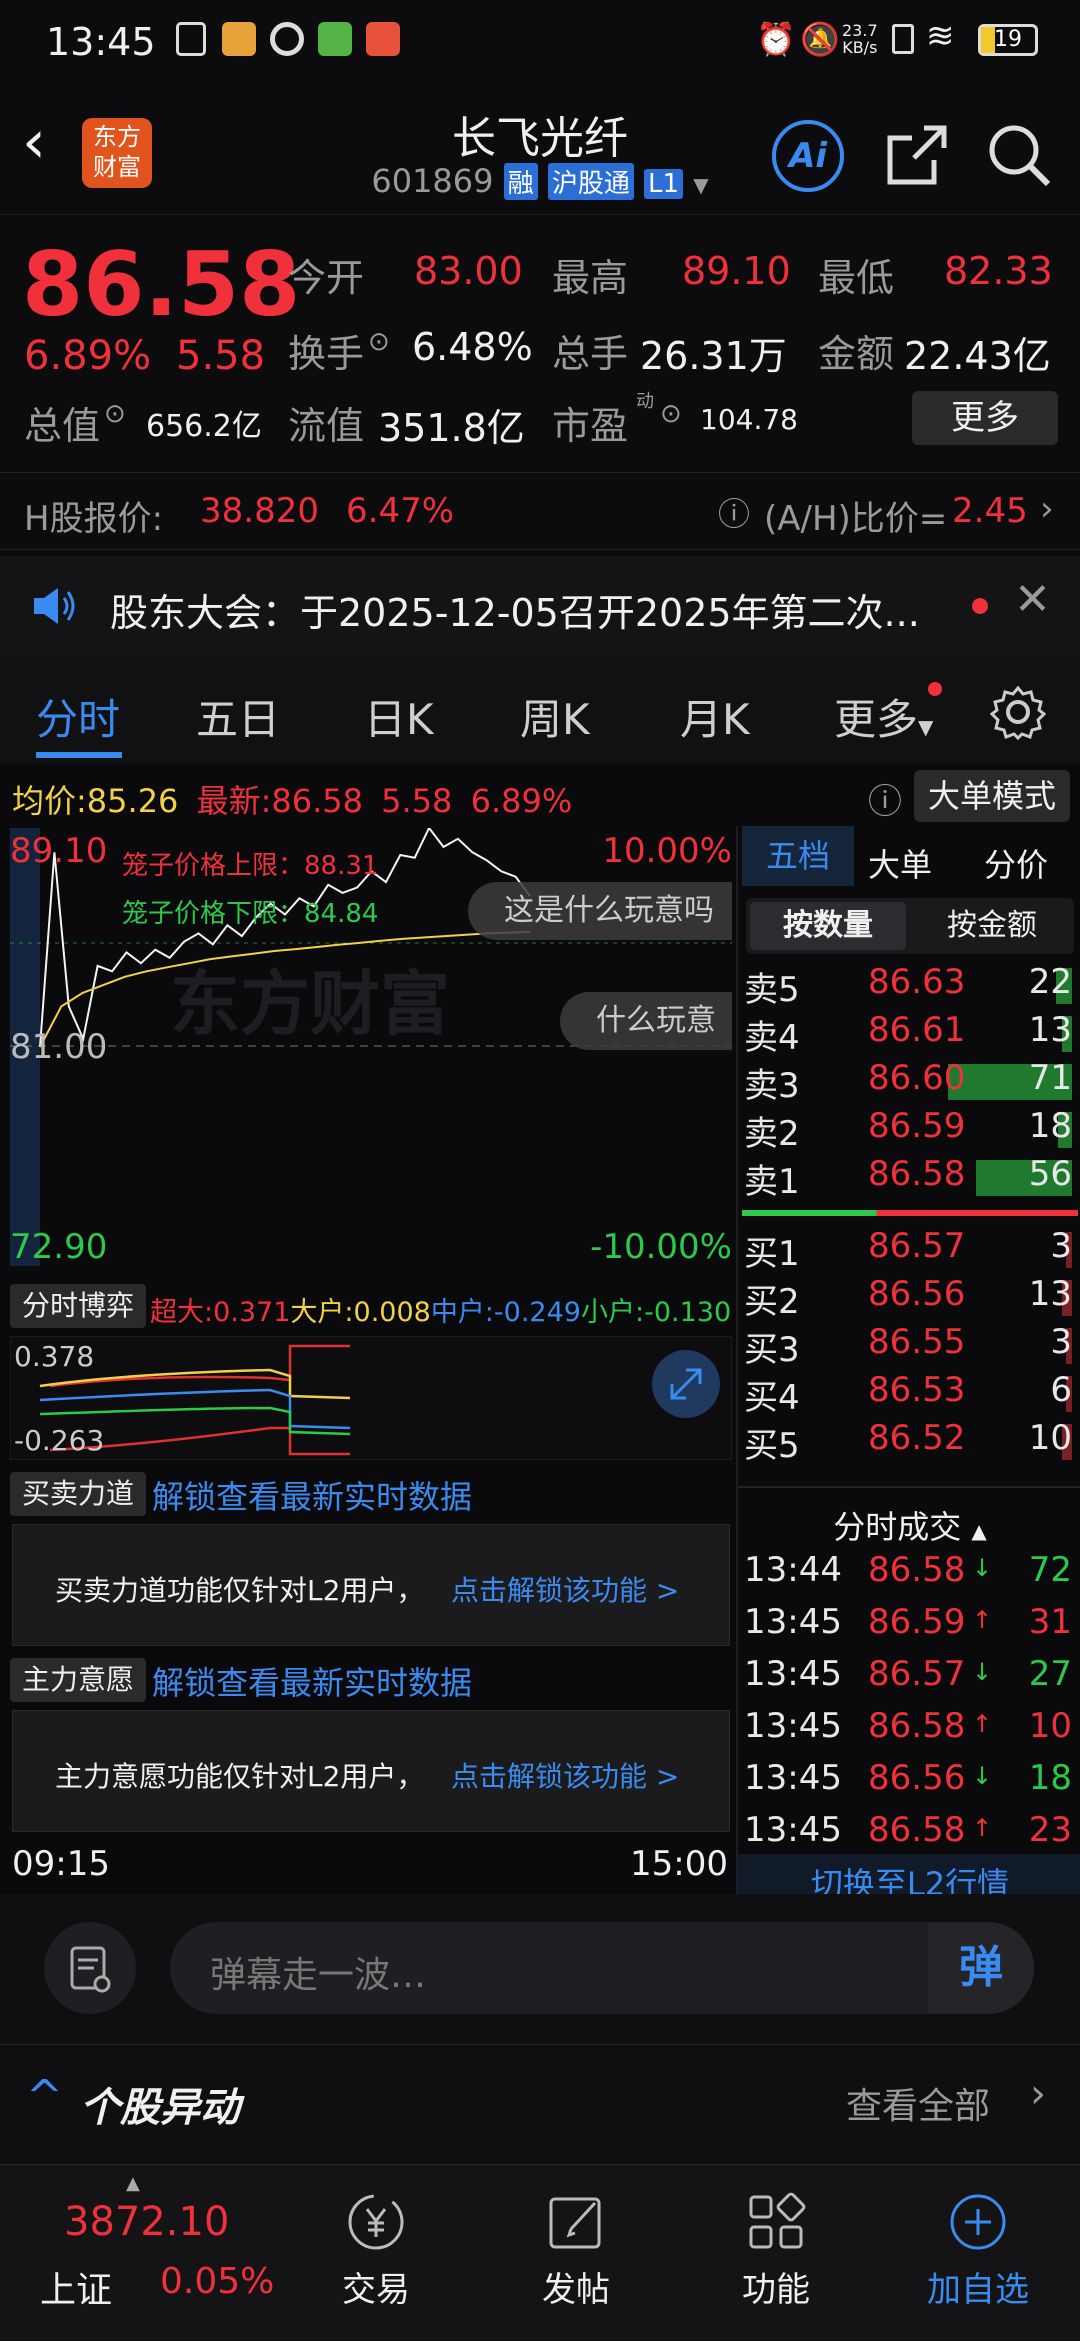 The height and width of the screenshot is (2341, 1080). What do you see at coordinates (238, 716) in the screenshot?
I see `tab-5day: 五日` at bounding box center [238, 716].